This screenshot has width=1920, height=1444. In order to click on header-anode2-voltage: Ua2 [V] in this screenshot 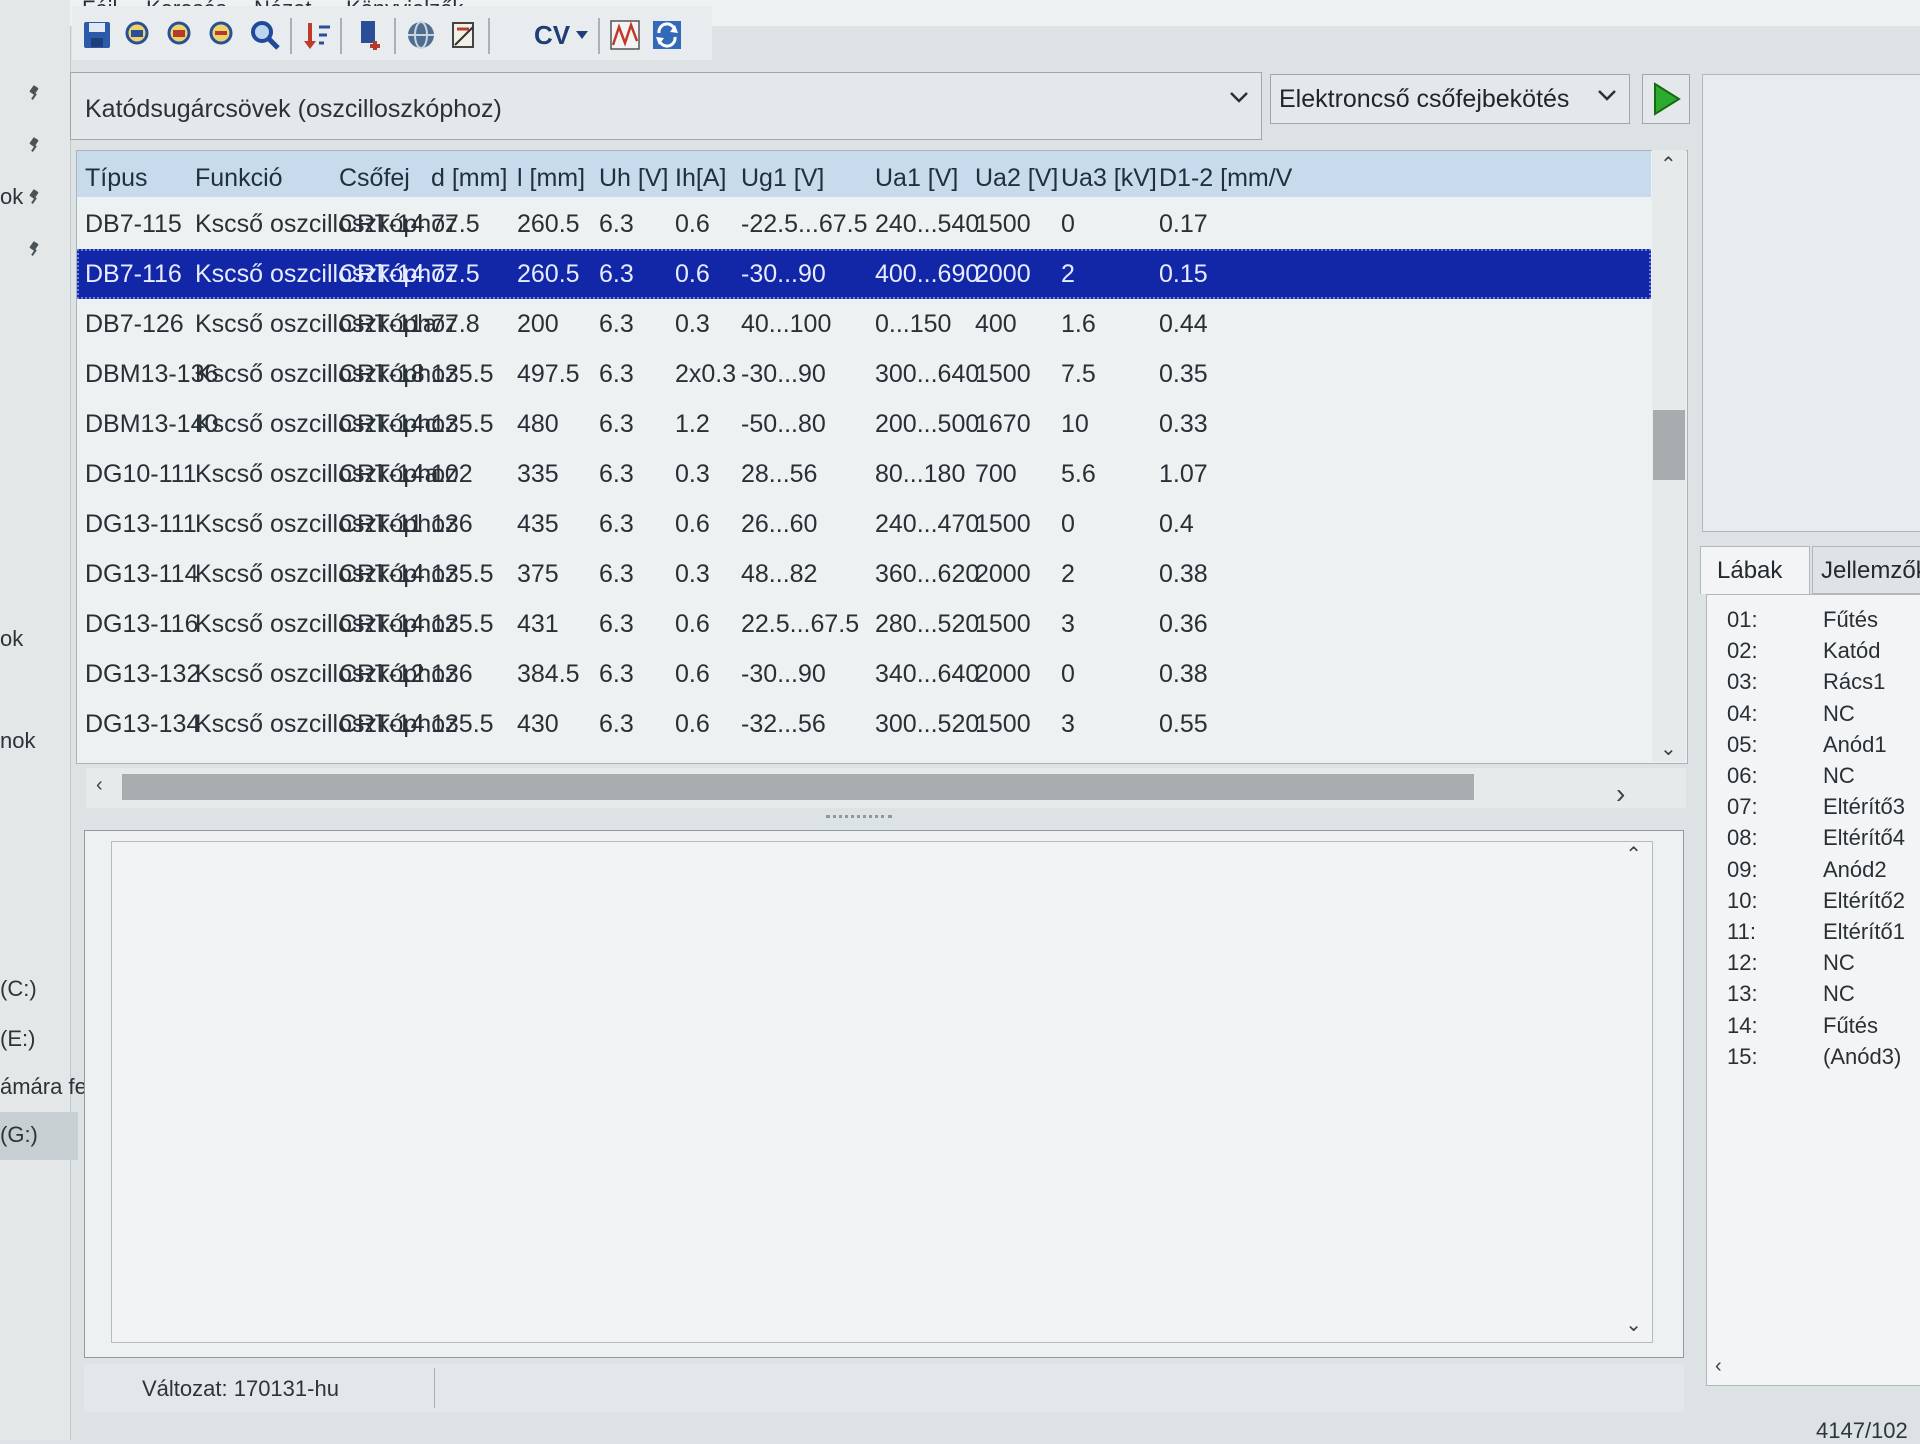, I will do `click(1016, 174)`.